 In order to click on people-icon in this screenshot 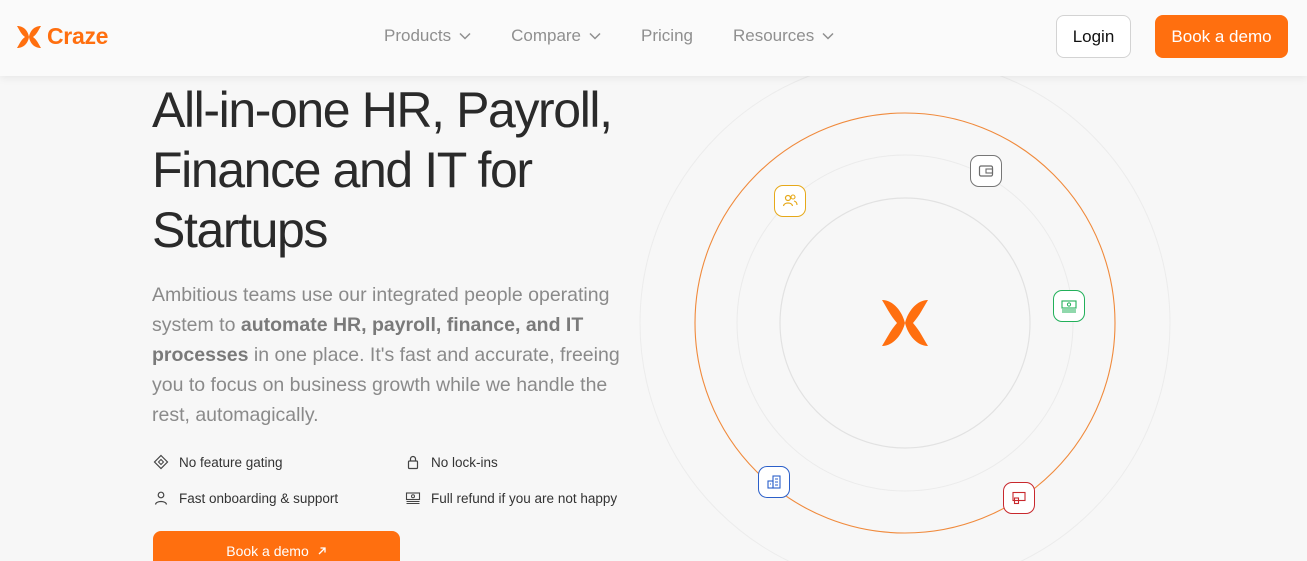, I will do `click(790, 201)`.